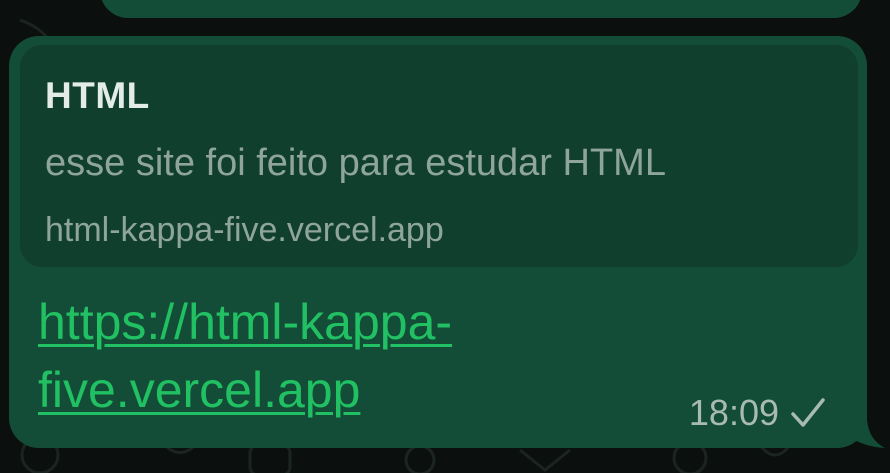  I want to click on link-preview-description: esse site foi feito para estudar HTML, so click(355, 163).